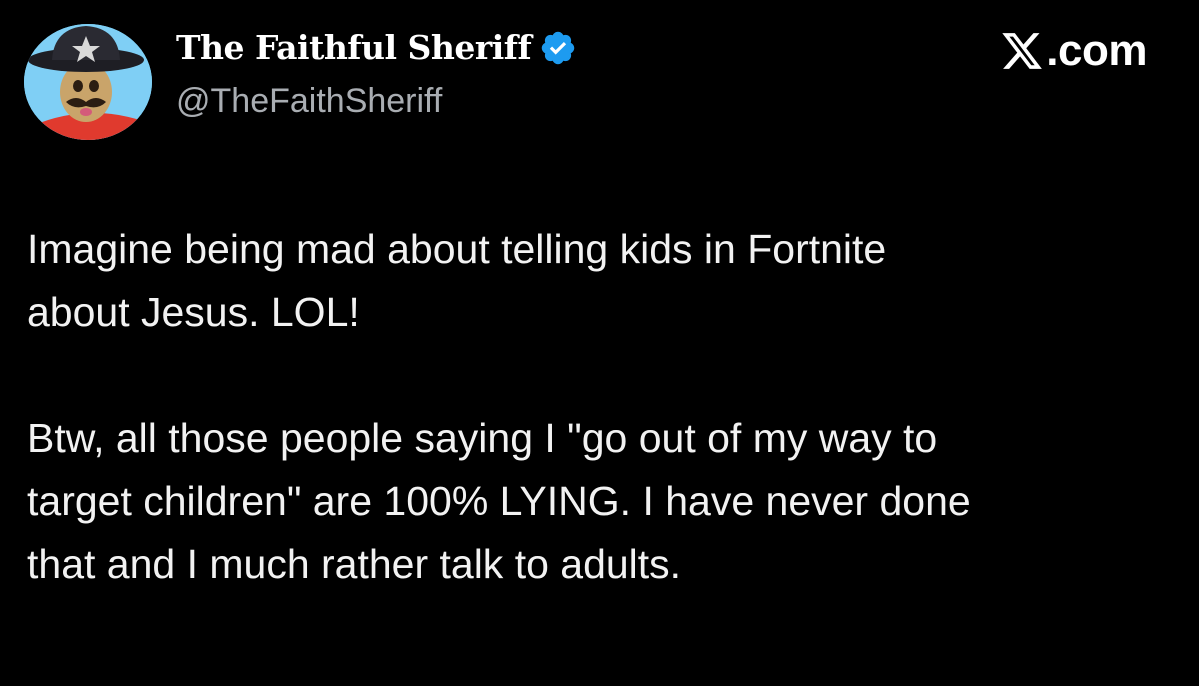  I want to click on author-handle: @TheFaithSheriff, so click(309, 101).